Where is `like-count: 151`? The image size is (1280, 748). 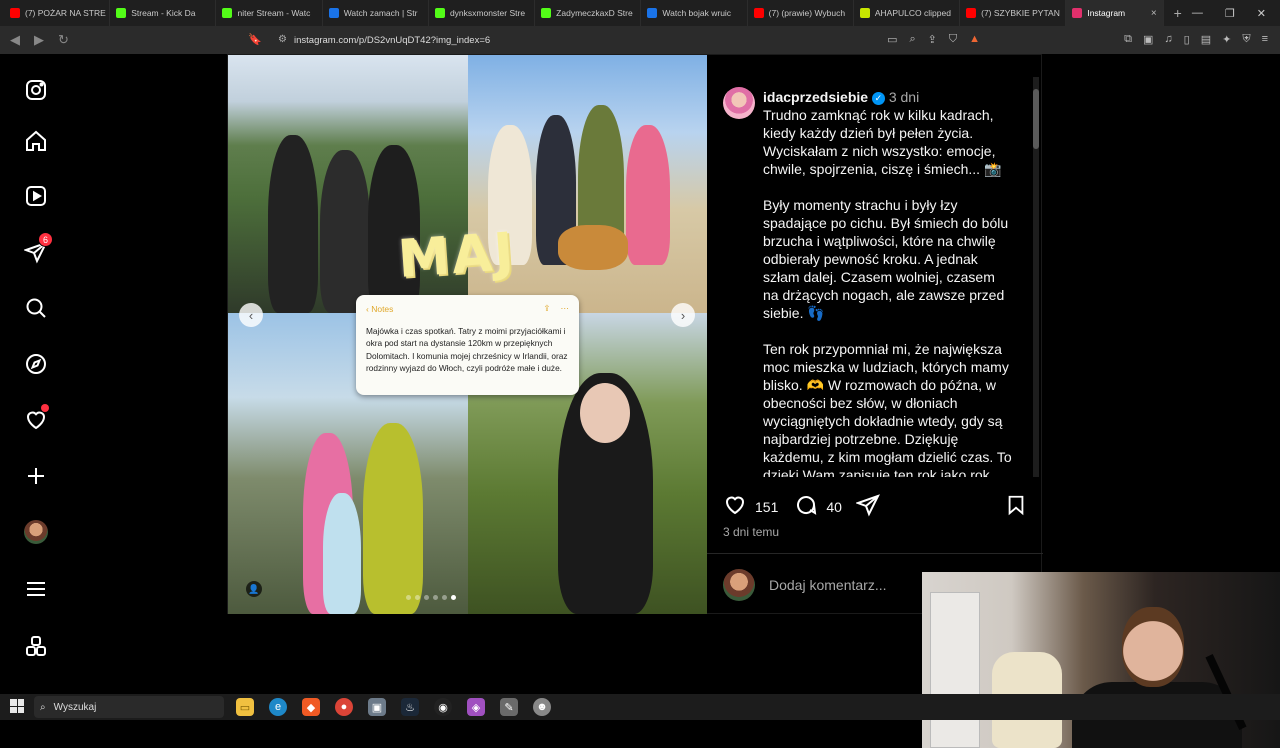 like-count: 151 is located at coordinates (766, 507).